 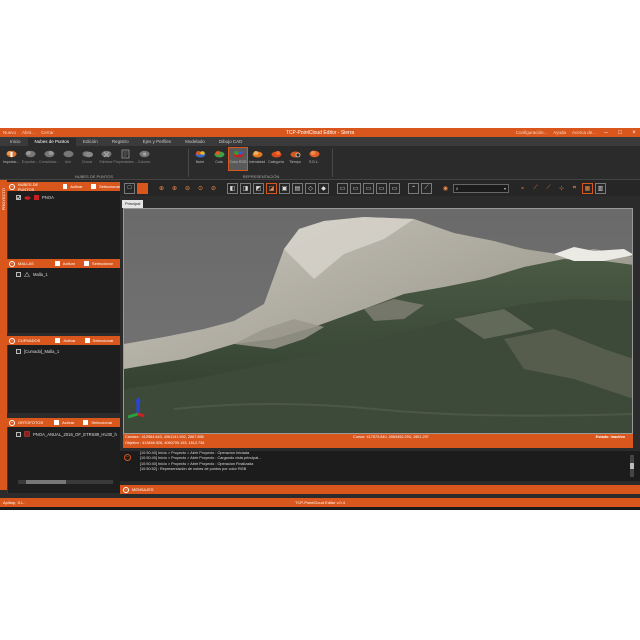 I want to click on monitor-2-icon: ▭, so click(x=355, y=188).